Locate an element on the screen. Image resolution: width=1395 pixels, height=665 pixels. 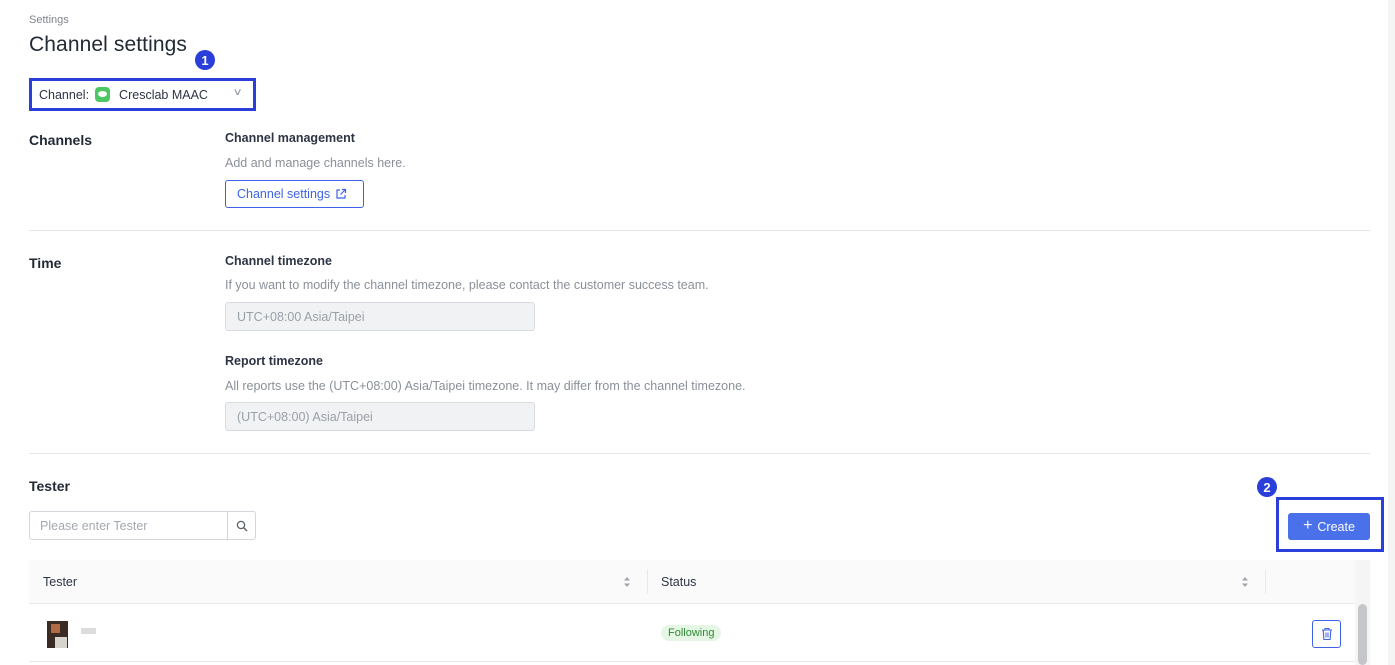
create-button-label: Create is located at coordinates (1336, 526).